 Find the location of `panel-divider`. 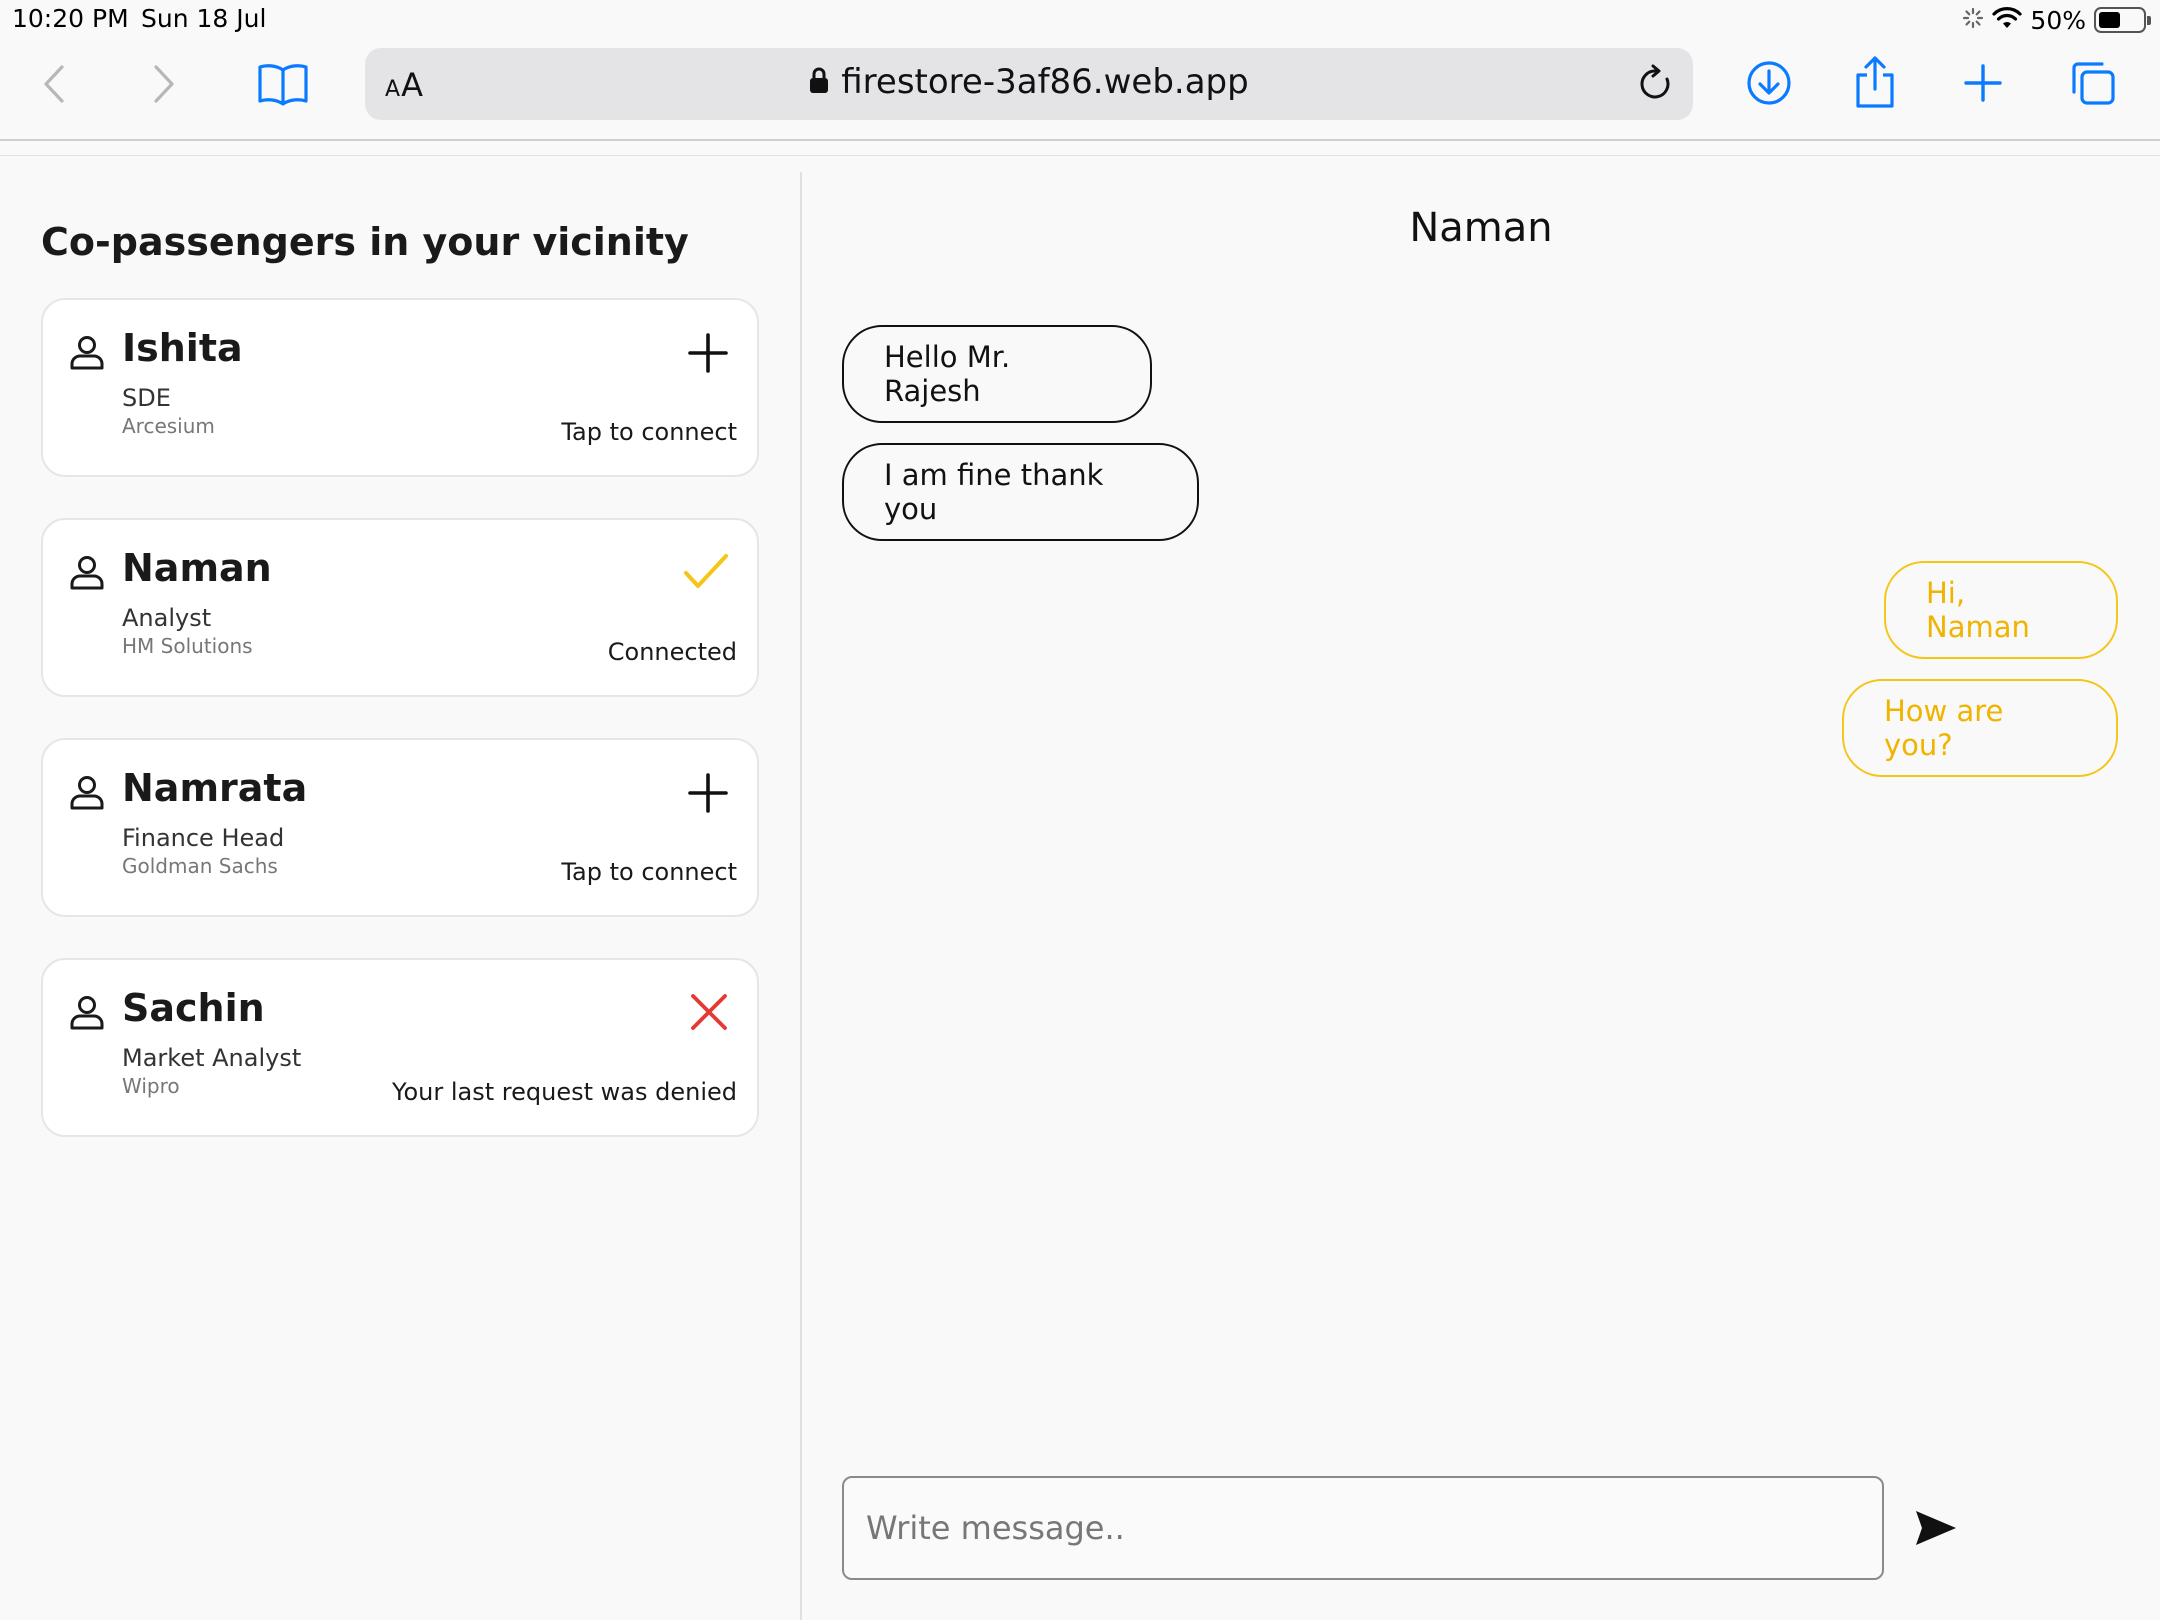

panel-divider is located at coordinates (801, 896).